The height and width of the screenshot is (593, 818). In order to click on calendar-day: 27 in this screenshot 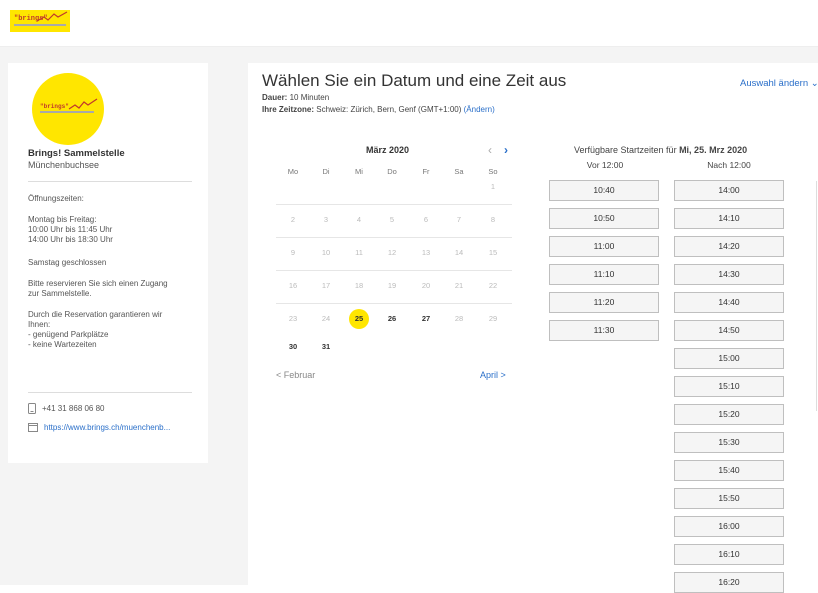, I will do `click(426, 319)`.